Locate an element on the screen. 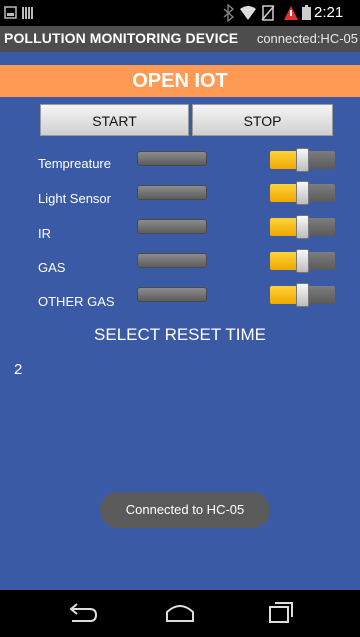 The width and height of the screenshot is (360, 637). app-title: POLLUTION MONITORING DEVICE is located at coordinates (121, 38).